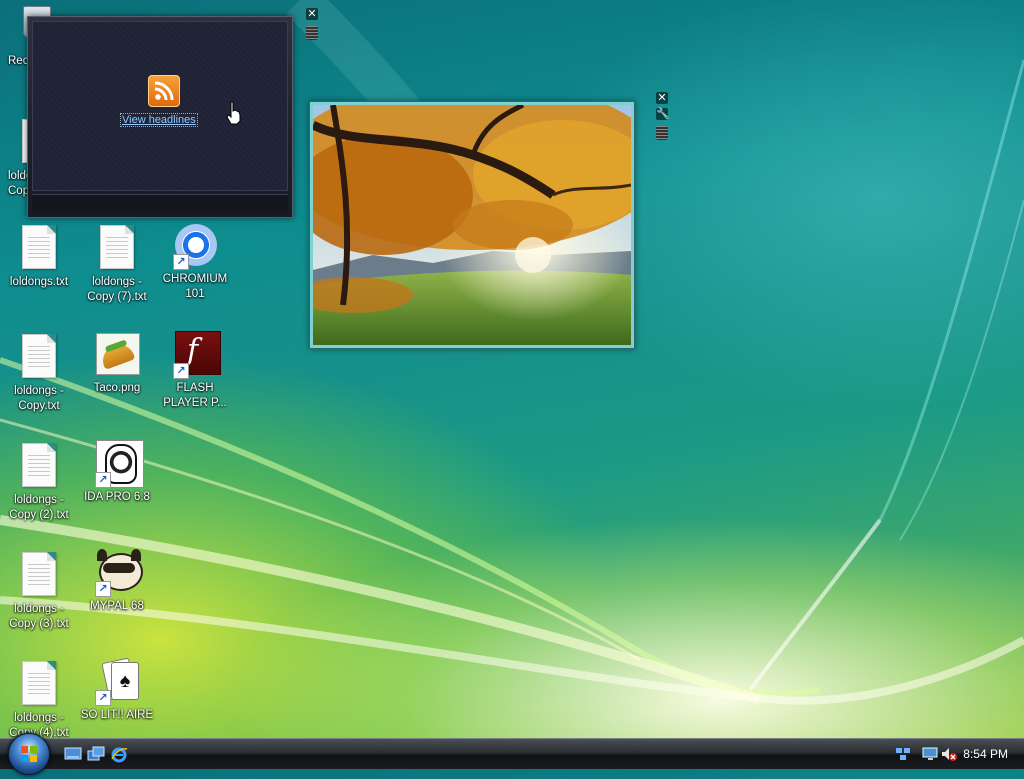 This screenshot has width=1024, height=779. Describe the element at coordinates (39, 282) in the screenshot. I see `icon-label: loldongs.txt` at that location.